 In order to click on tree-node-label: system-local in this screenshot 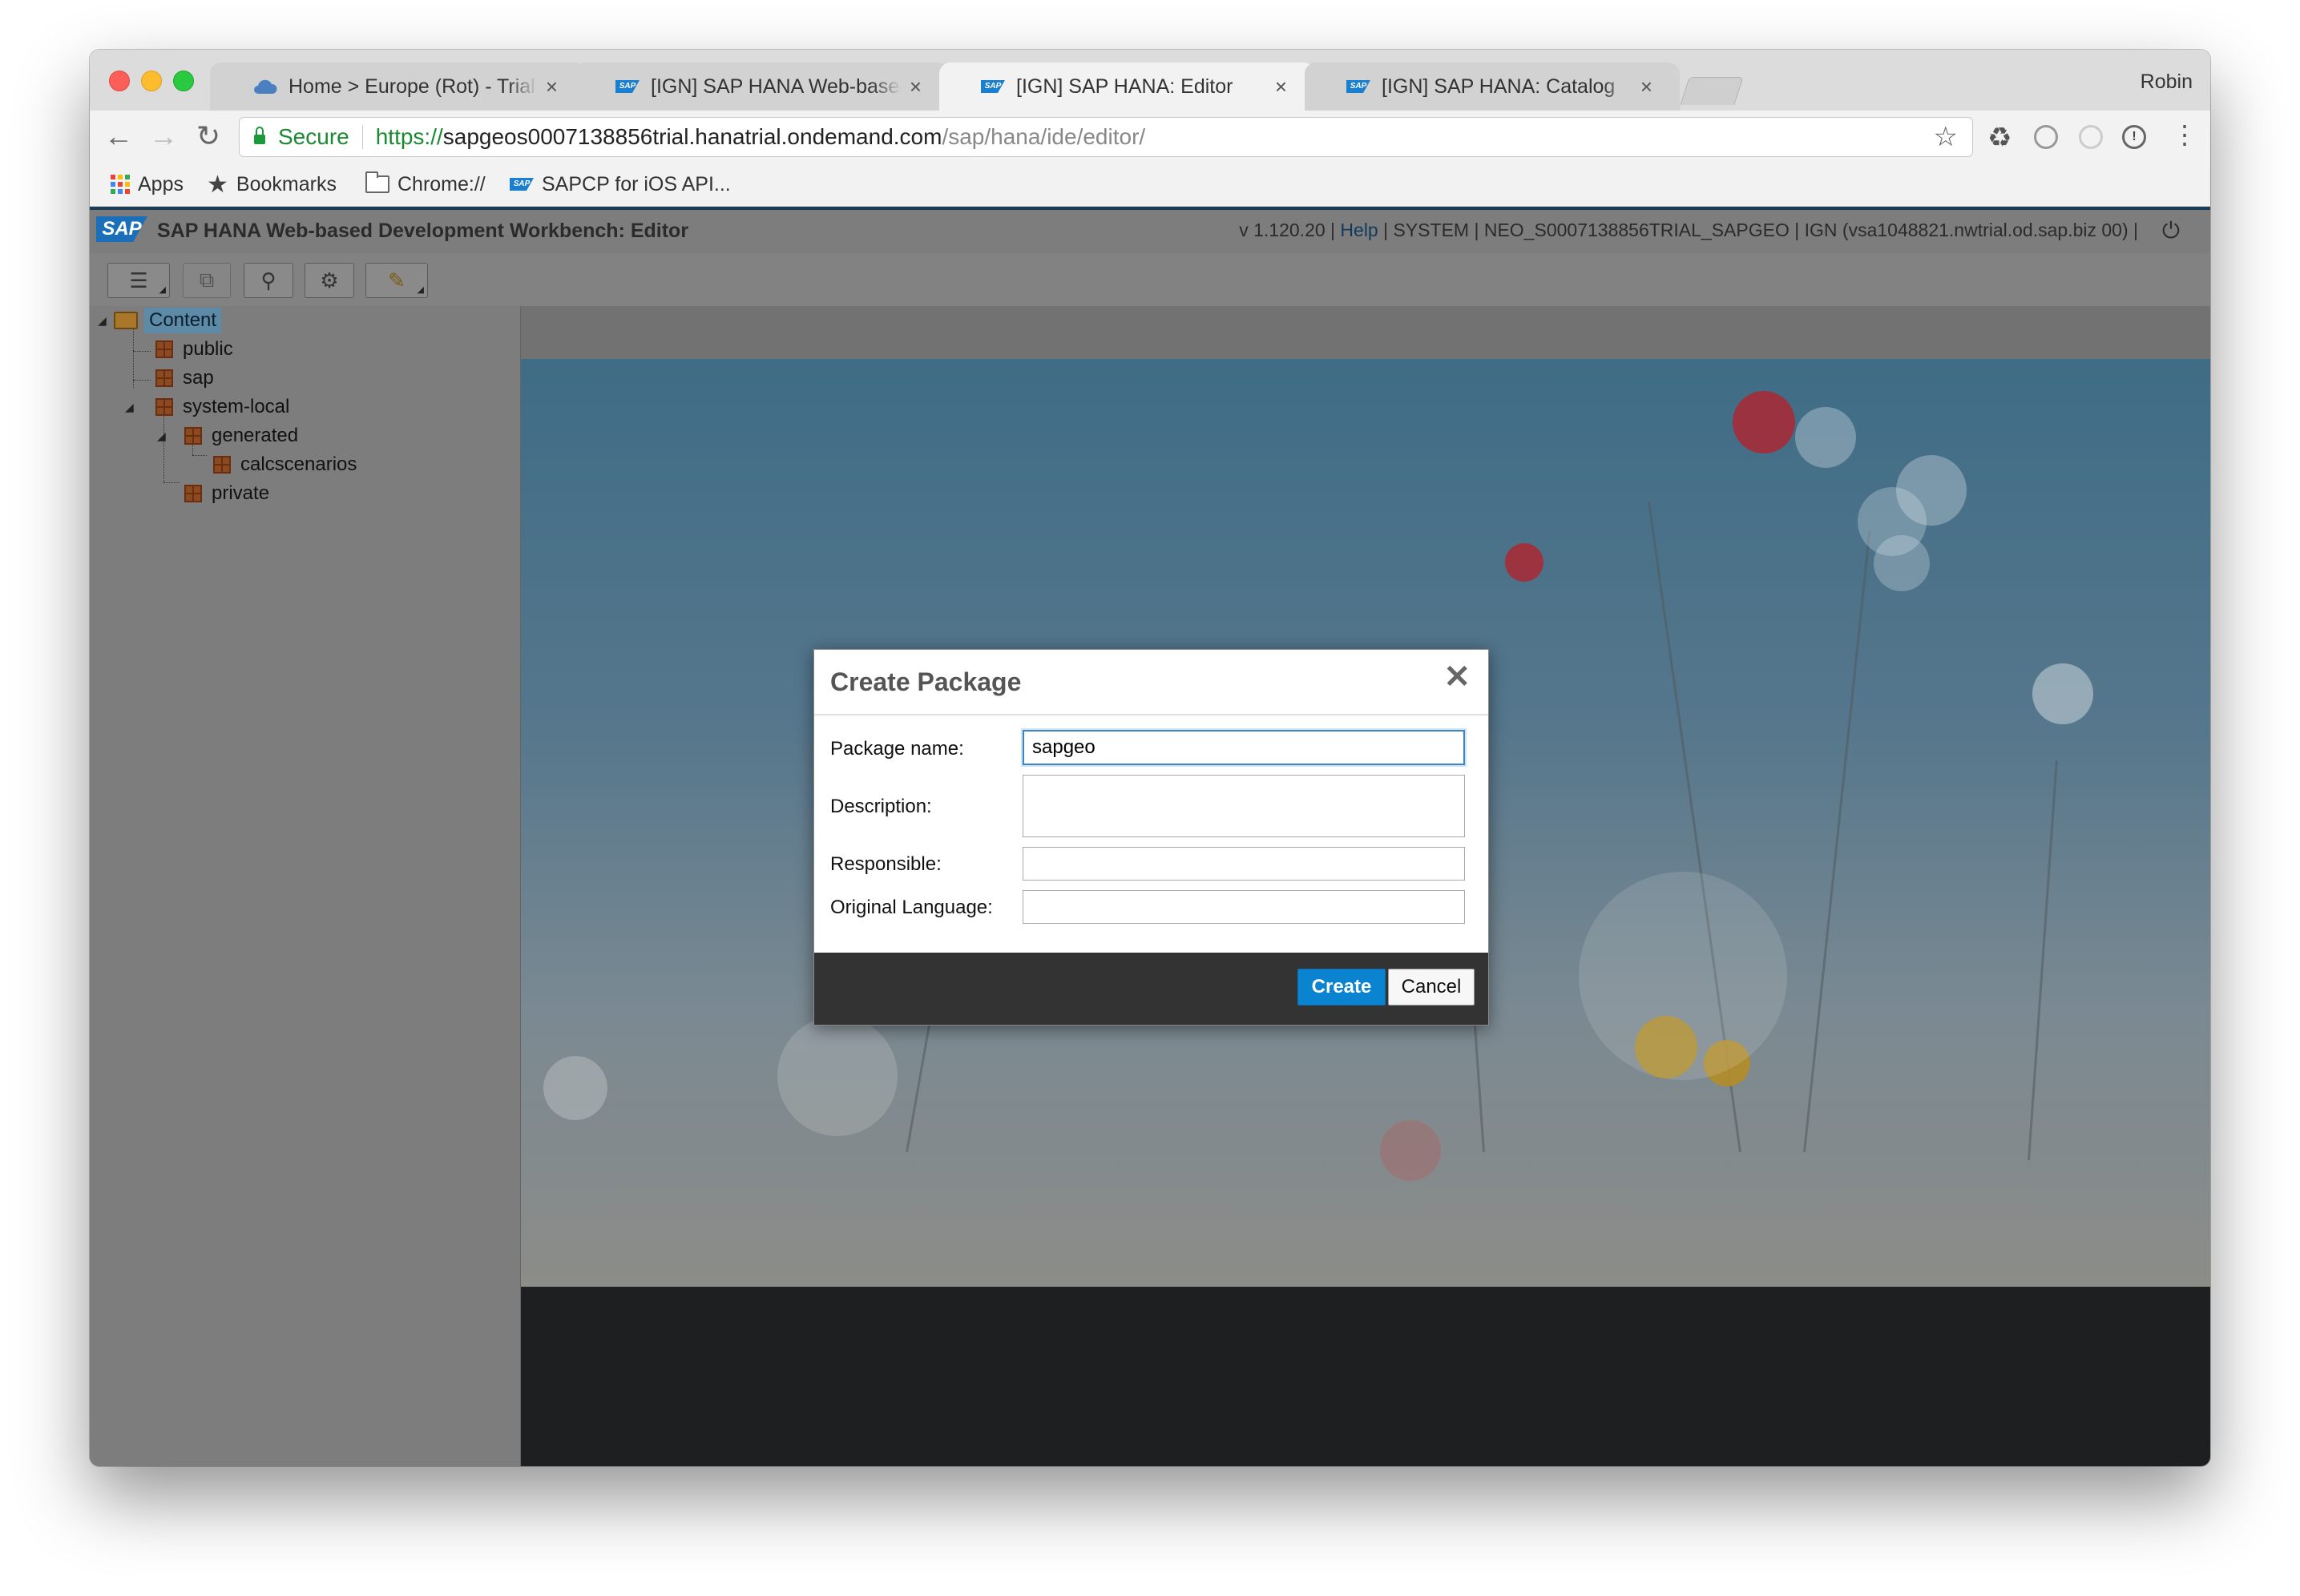, I will do `click(236, 406)`.